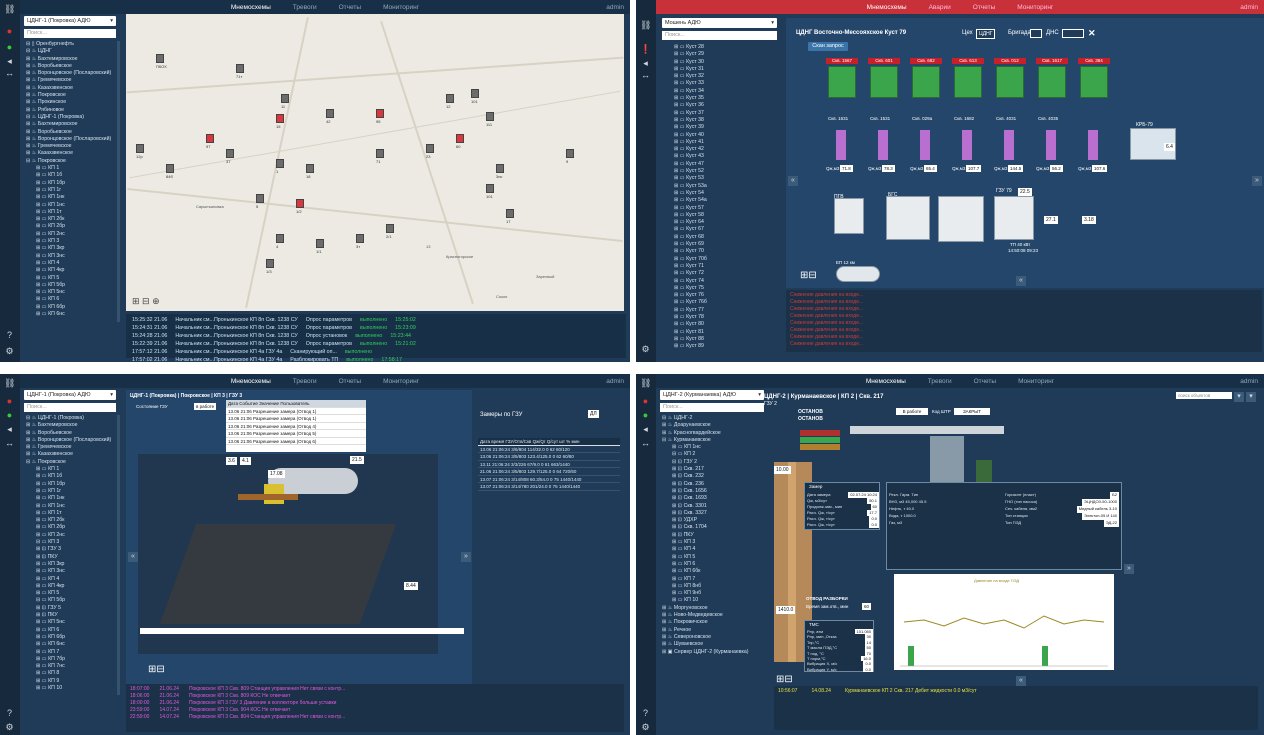 This screenshot has width=1264, height=735. What do you see at coordinates (926, 61) in the screenshot?
I see `well-header: Скв. 682` at bounding box center [926, 61].